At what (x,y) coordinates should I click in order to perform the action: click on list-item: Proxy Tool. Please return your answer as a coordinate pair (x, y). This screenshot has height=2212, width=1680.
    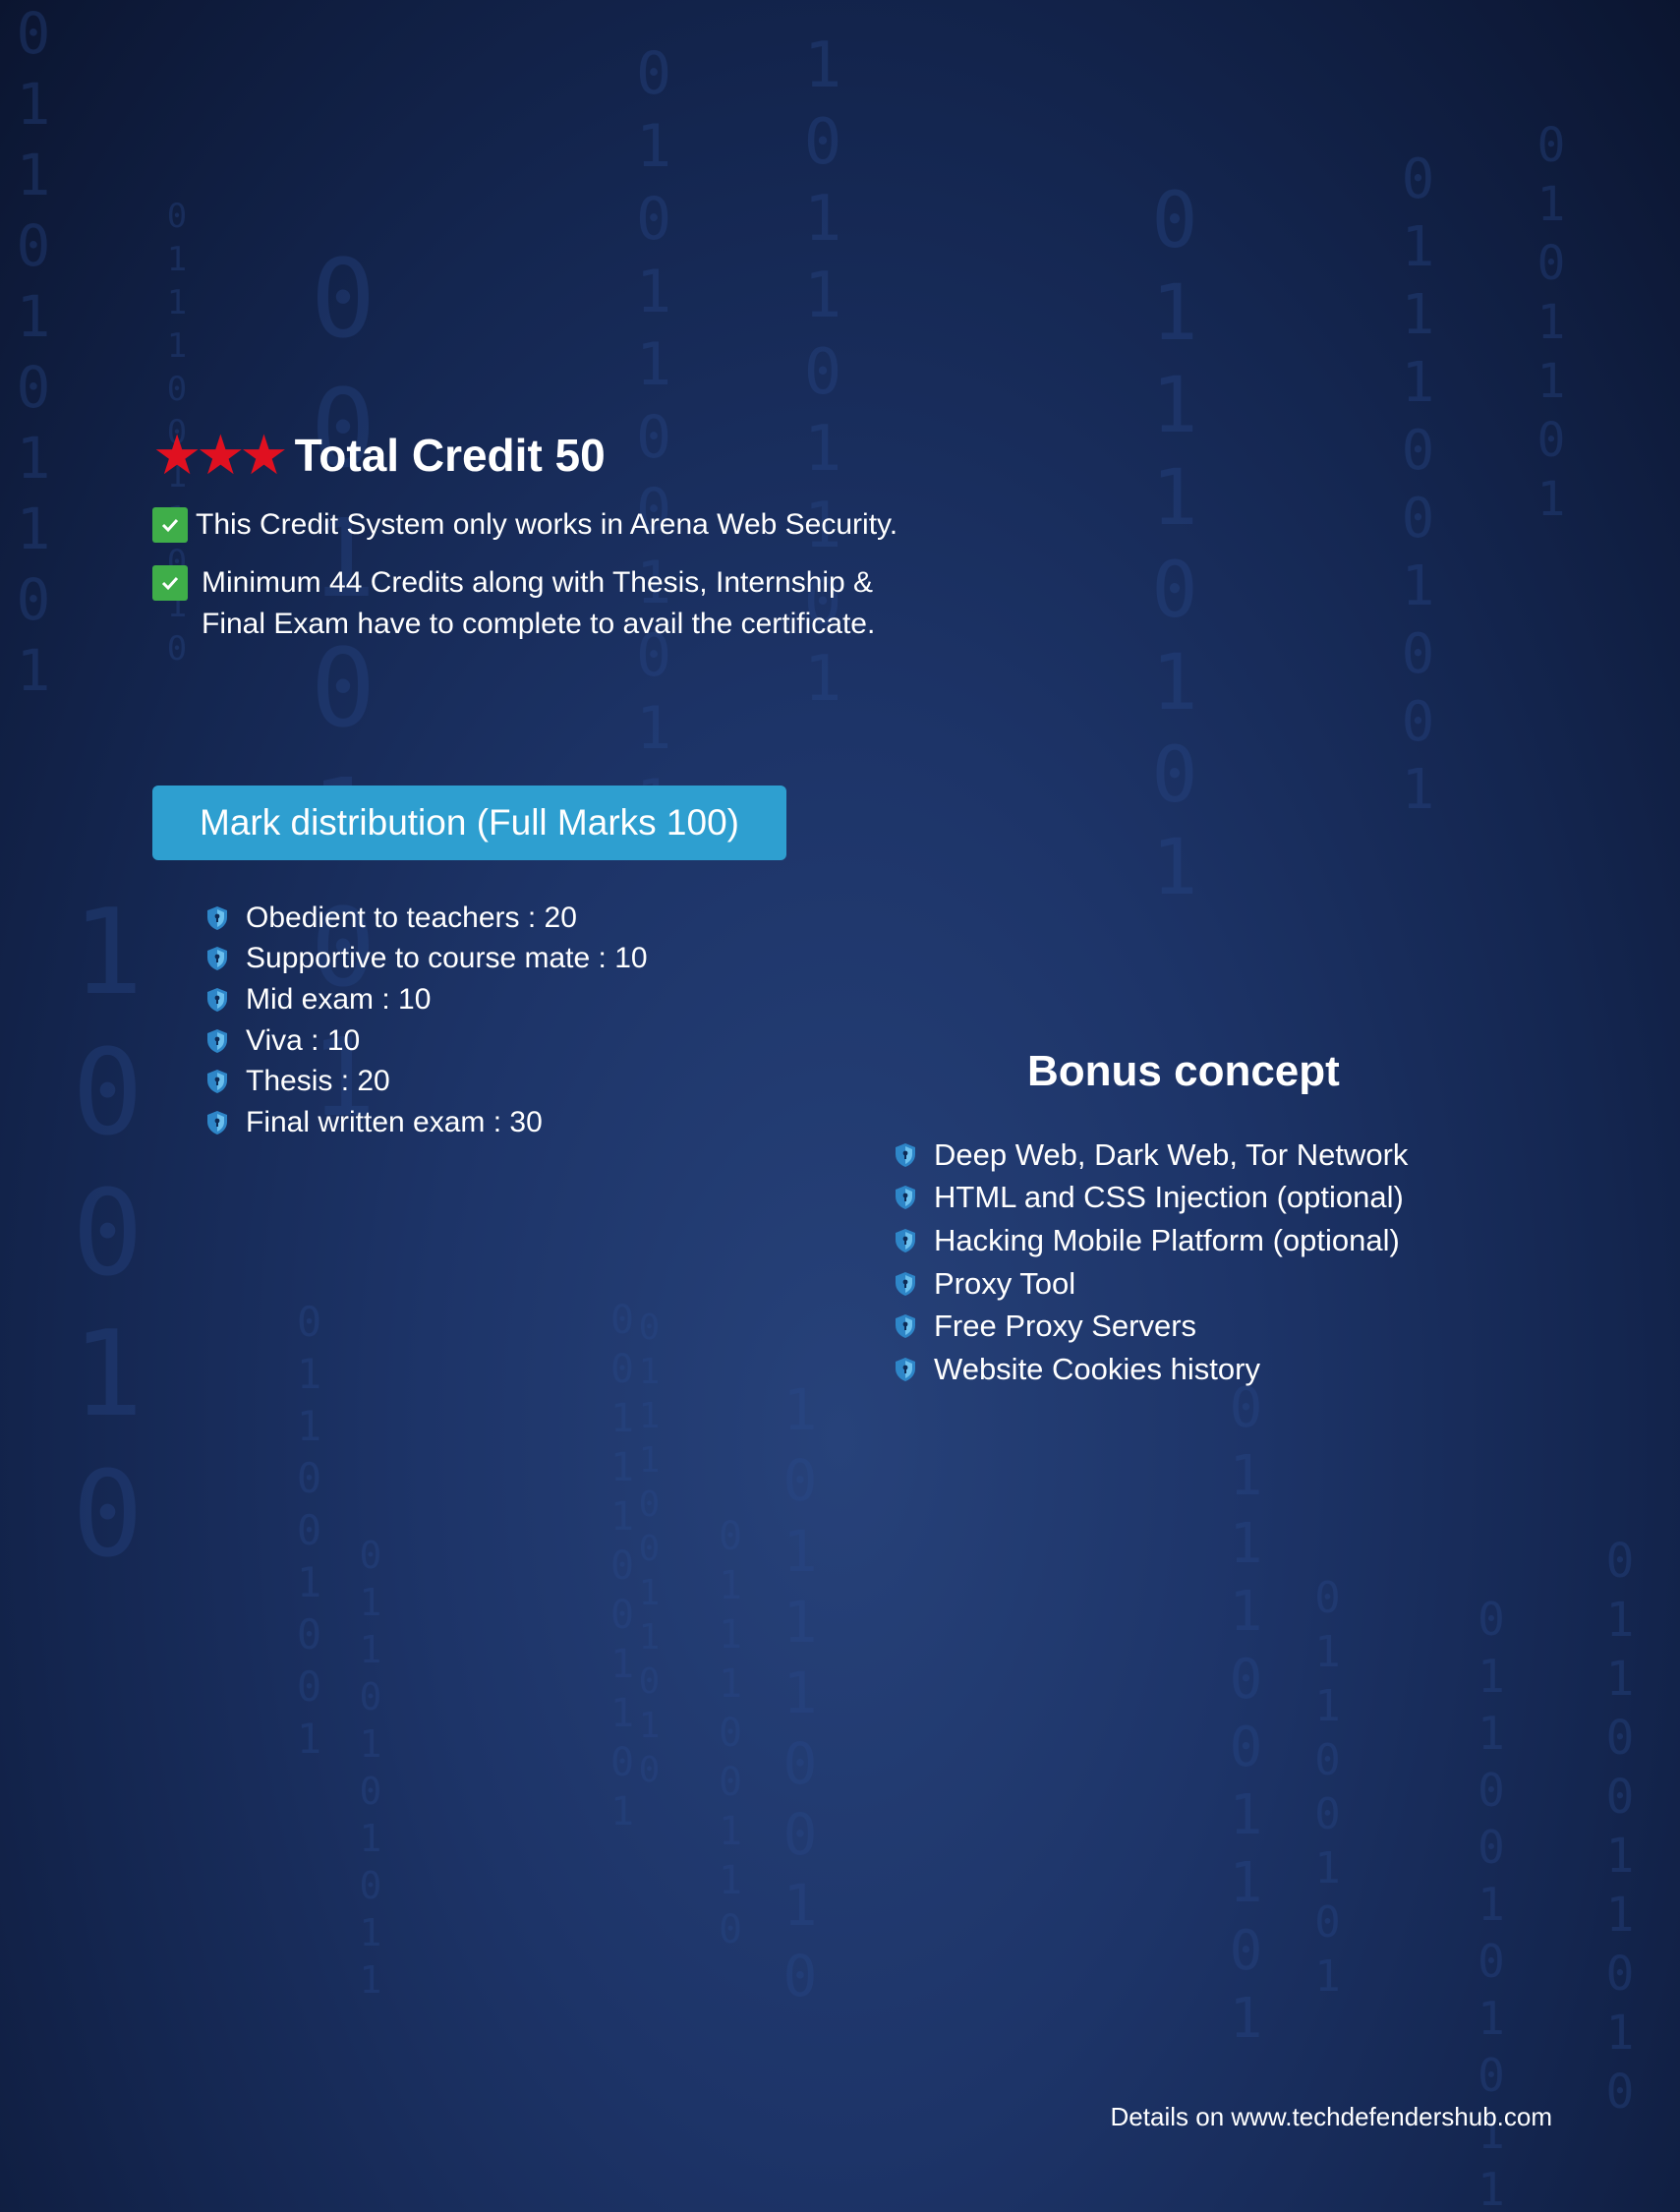
    Looking at the image, I should click on (1151, 1284).